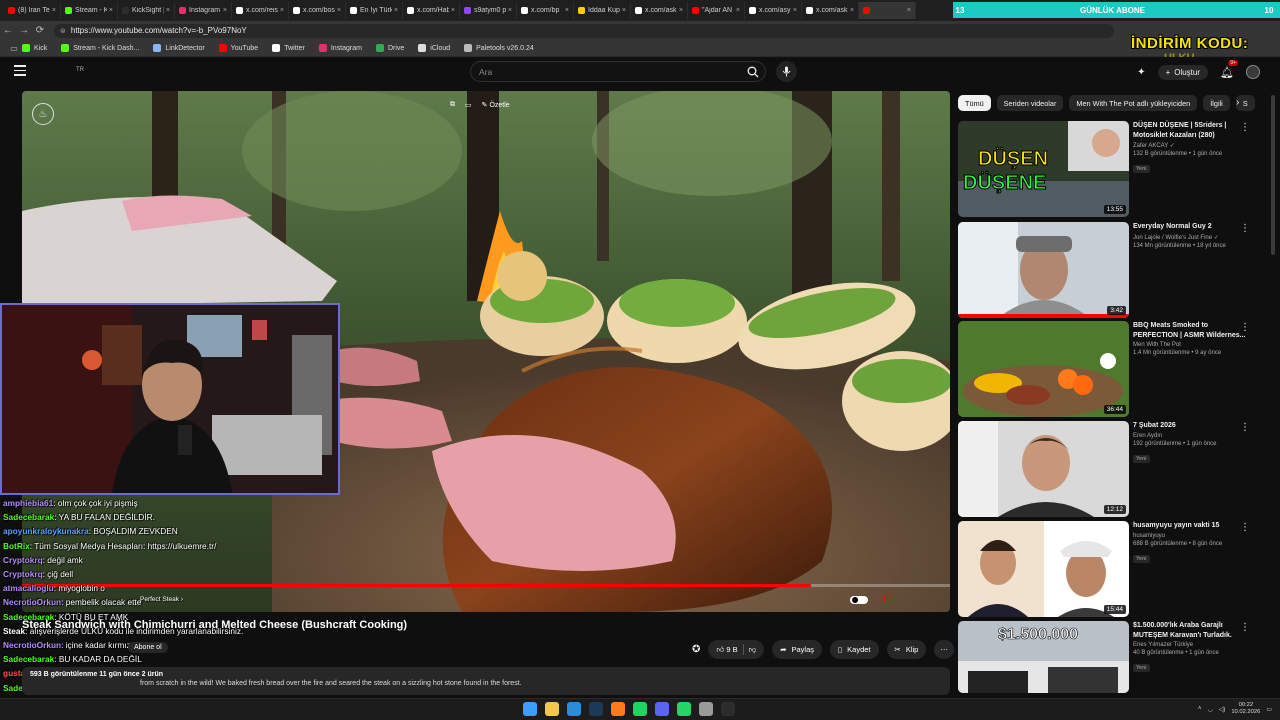 The image size is (1280, 720). Describe the element at coordinates (1209, 709) in the screenshot. I see `wifi-icon: ◡` at that location.